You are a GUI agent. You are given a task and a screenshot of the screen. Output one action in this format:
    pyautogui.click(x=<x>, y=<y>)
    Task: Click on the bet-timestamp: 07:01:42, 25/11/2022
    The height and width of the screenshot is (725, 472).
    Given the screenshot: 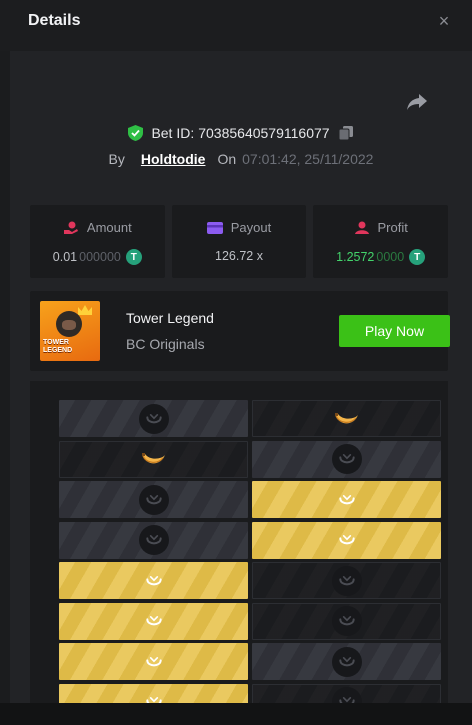 What is the action you would take?
    pyautogui.click(x=308, y=159)
    